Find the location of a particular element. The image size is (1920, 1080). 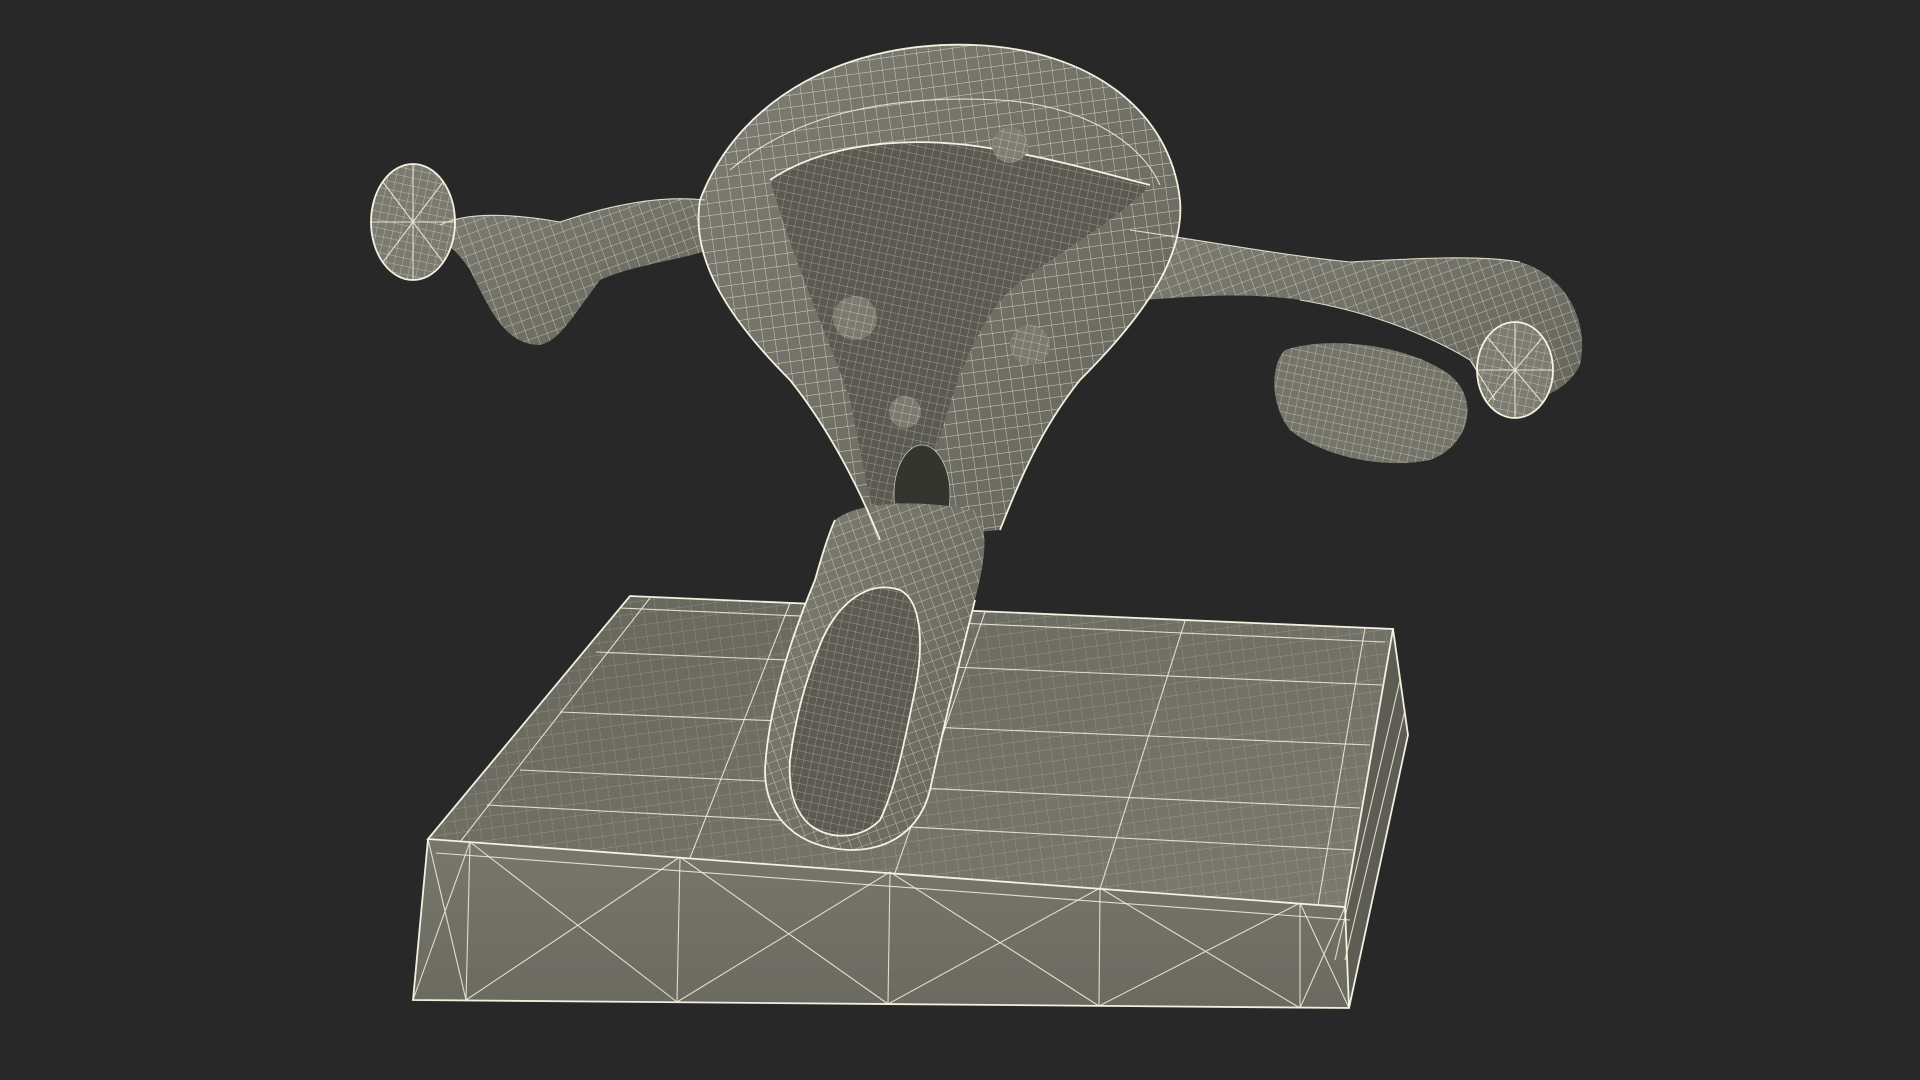

left-fimbria is located at coordinates (413, 222).